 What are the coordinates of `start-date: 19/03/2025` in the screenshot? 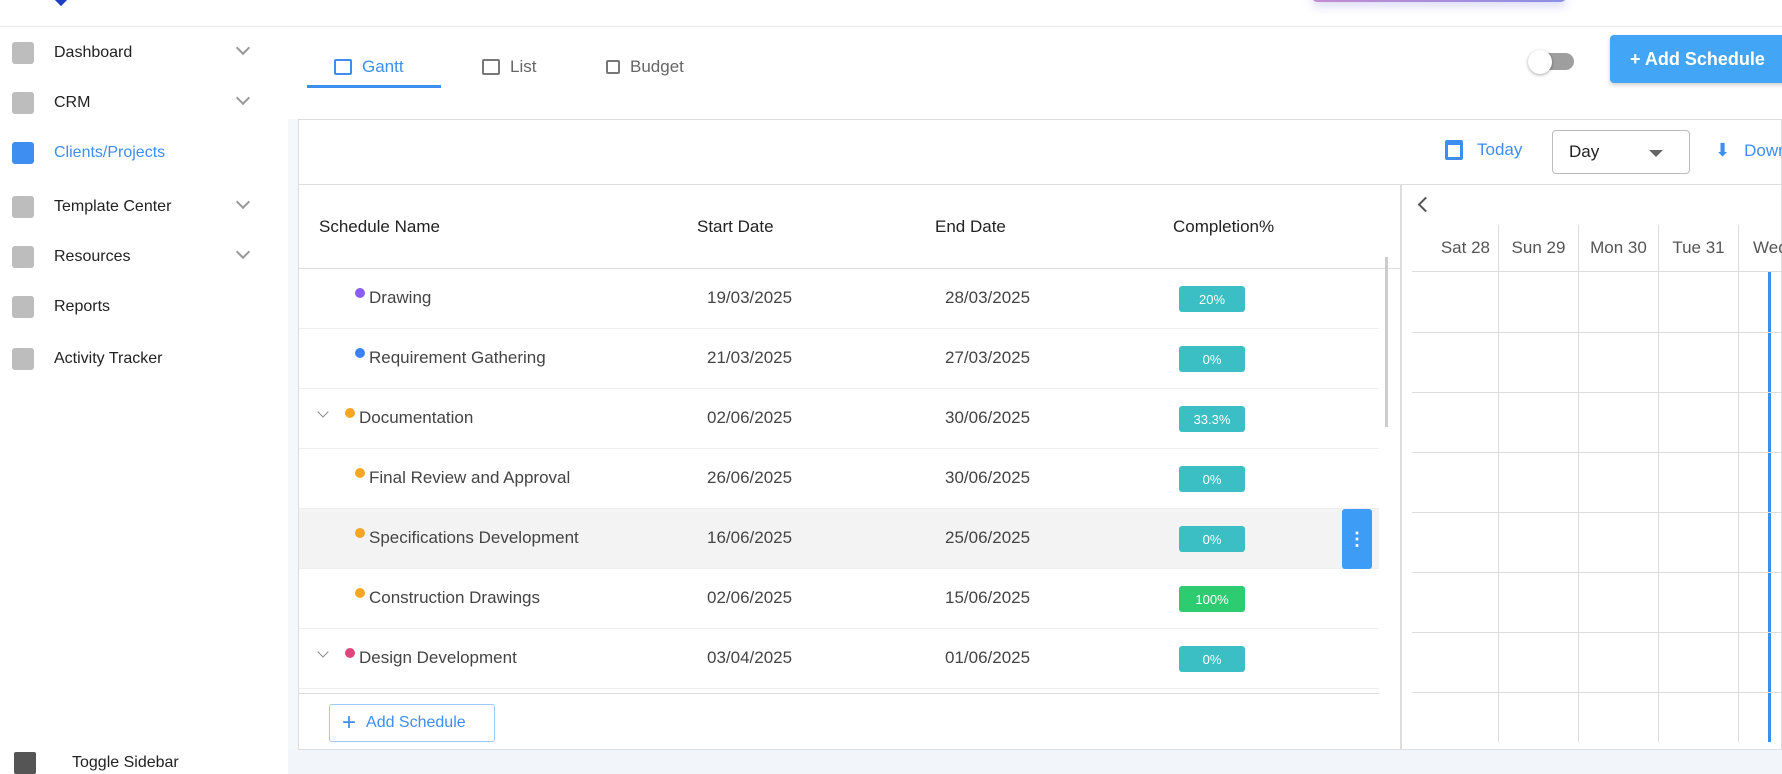 It's located at (750, 297).